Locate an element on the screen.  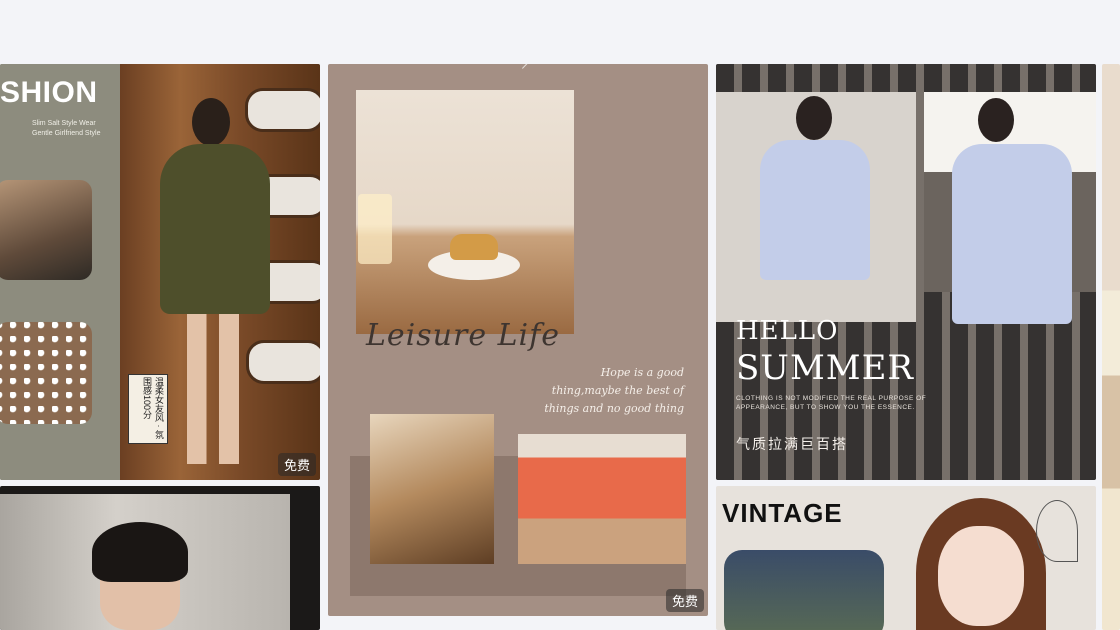
card-title: Leisure Life is located at coordinates (463, 335).